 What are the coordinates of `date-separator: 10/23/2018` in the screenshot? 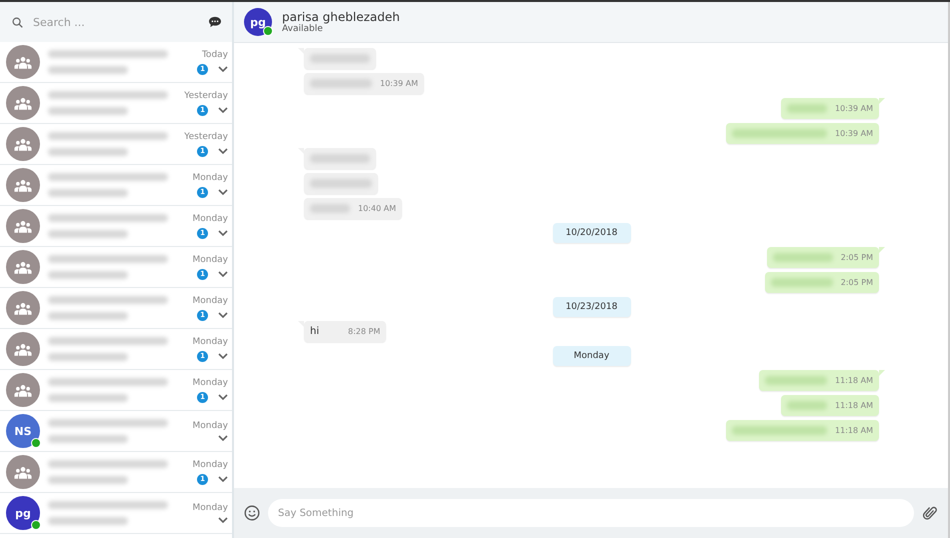 It's located at (591, 307).